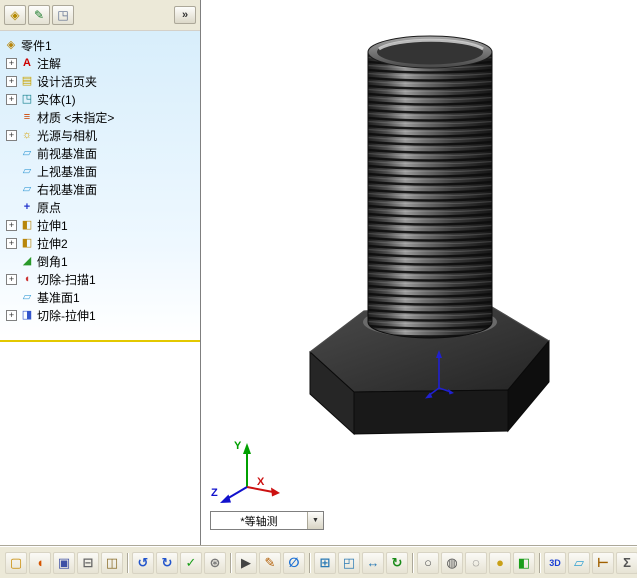  Describe the element at coordinates (603, 562) in the screenshot. I see `measure-icon: ⊢` at that location.